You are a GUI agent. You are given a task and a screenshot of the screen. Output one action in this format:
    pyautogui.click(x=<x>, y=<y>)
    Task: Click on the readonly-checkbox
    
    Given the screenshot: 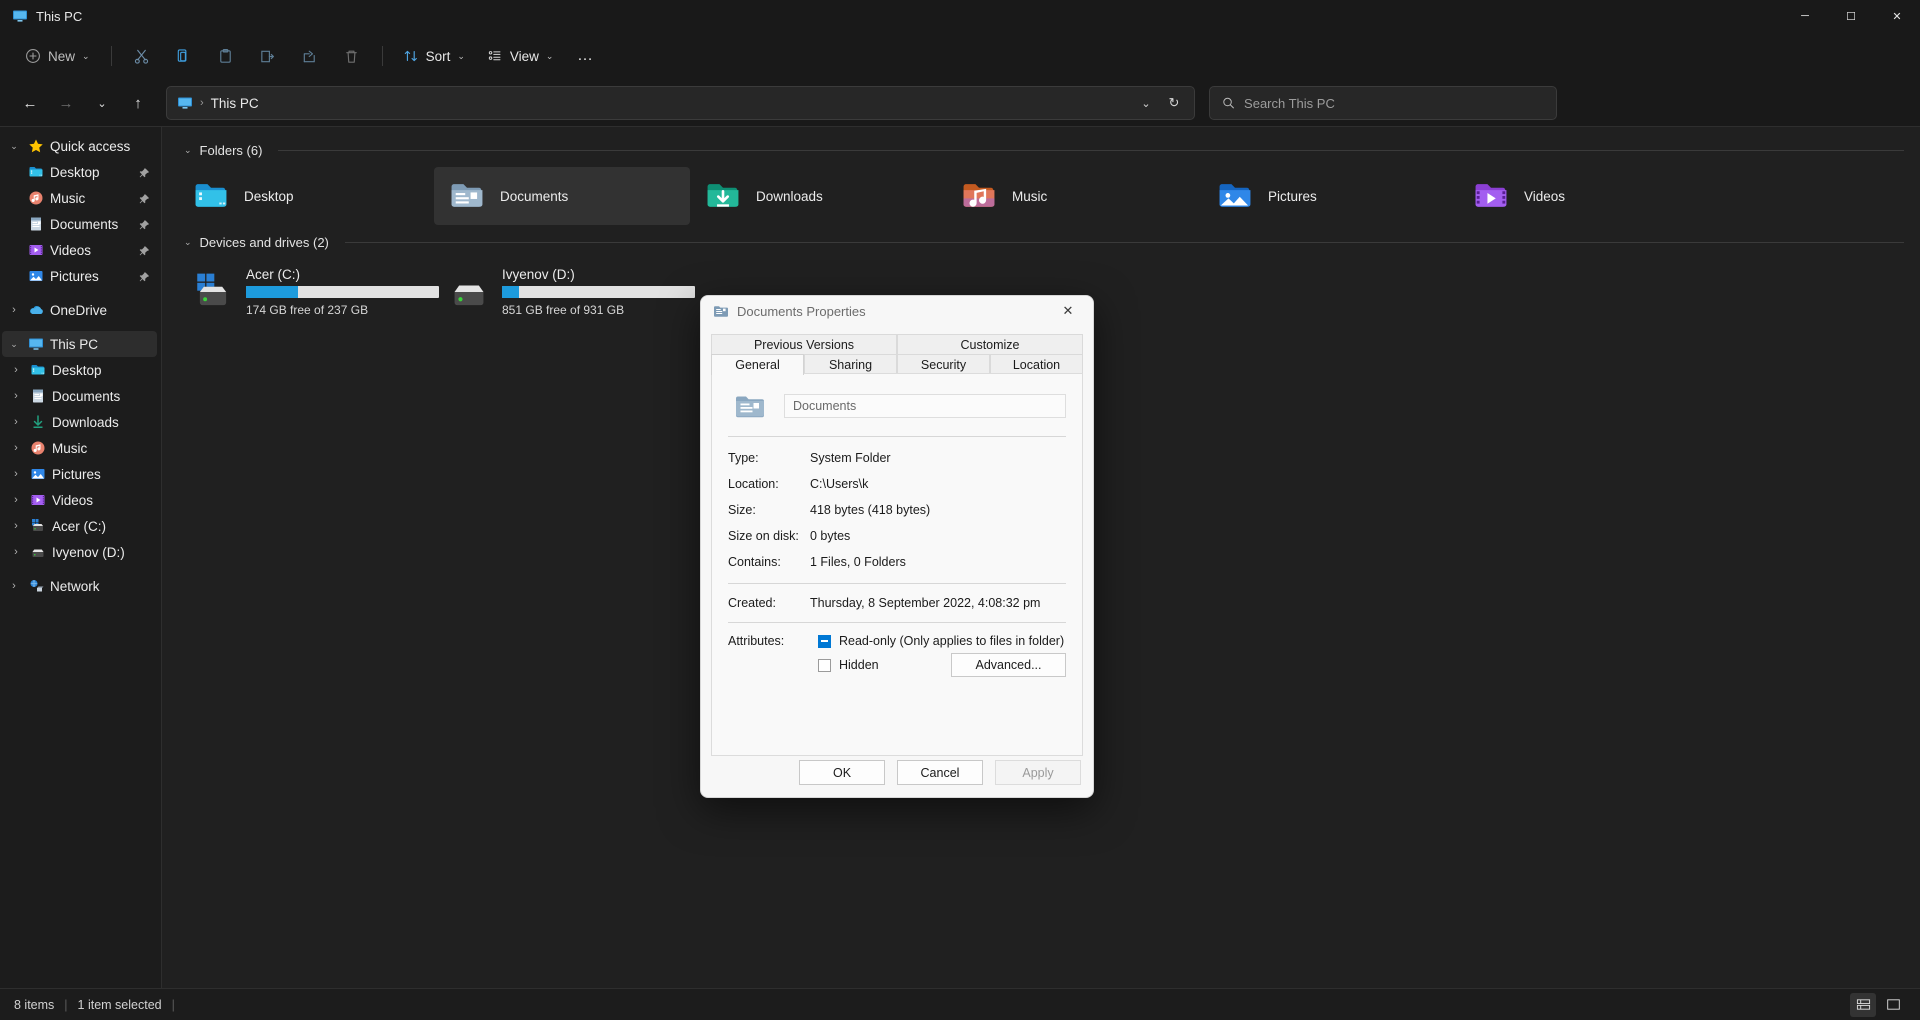 What is the action you would take?
    pyautogui.click(x=824, y=641)
    